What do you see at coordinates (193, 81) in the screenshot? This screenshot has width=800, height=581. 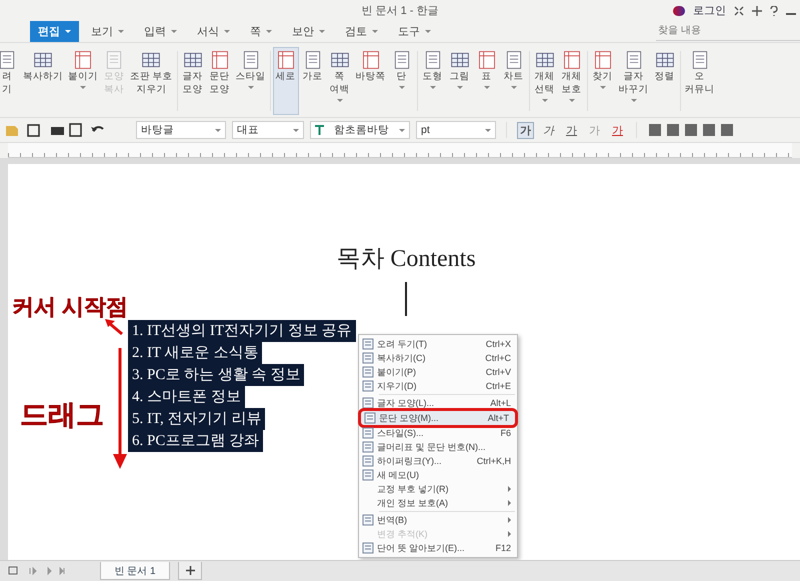 I see `ribbon-button: 글자 모양` at bounding box center [193, 81].